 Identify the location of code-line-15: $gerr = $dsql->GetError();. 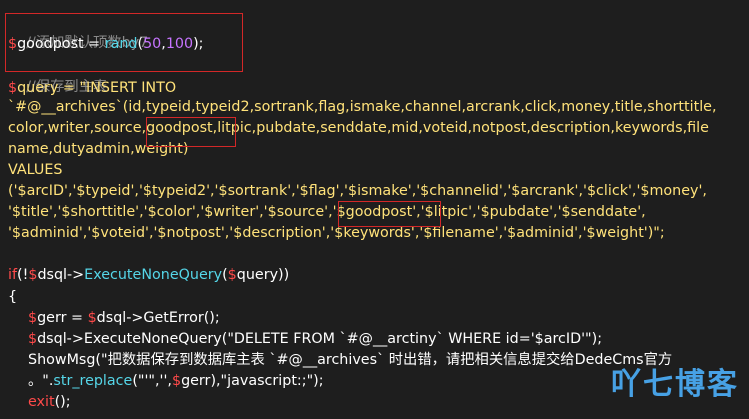
(124, 318).